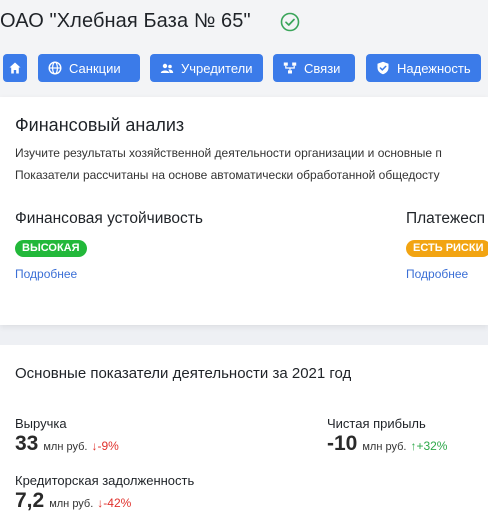  Describe the element at coordinates (383, 68) in the screenshot. I see `shield-check-icon` at that location.